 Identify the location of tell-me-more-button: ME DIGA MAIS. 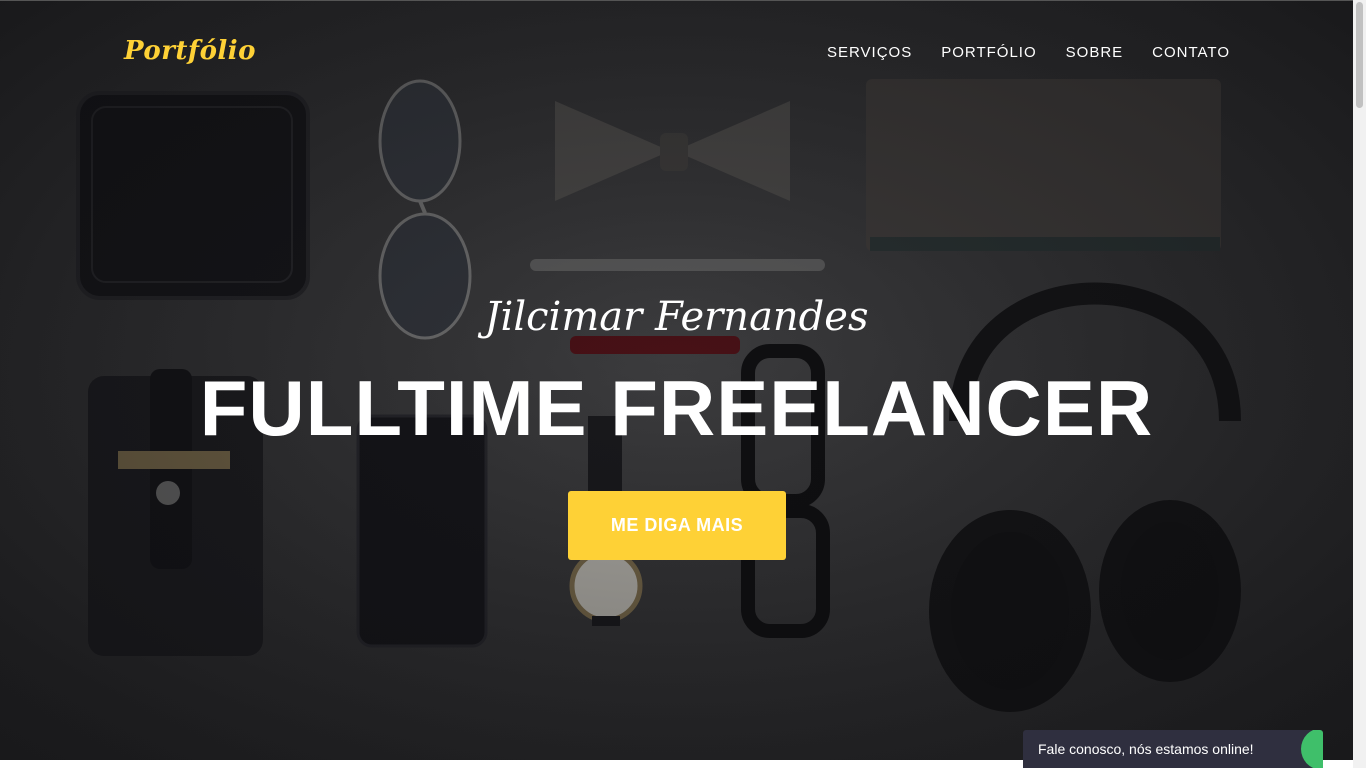
(677, 525).